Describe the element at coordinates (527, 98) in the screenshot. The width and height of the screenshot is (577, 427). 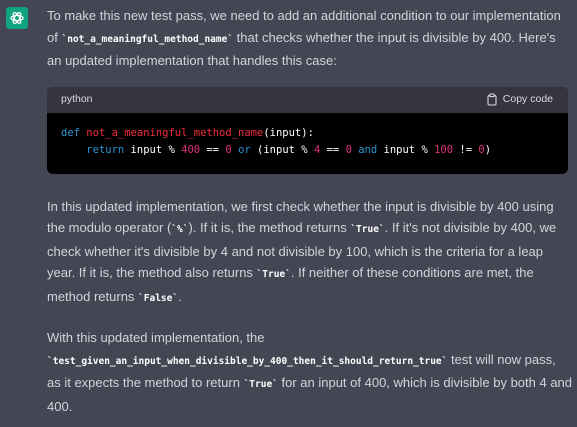
I see `copy-code-label: Copy code` at that location.